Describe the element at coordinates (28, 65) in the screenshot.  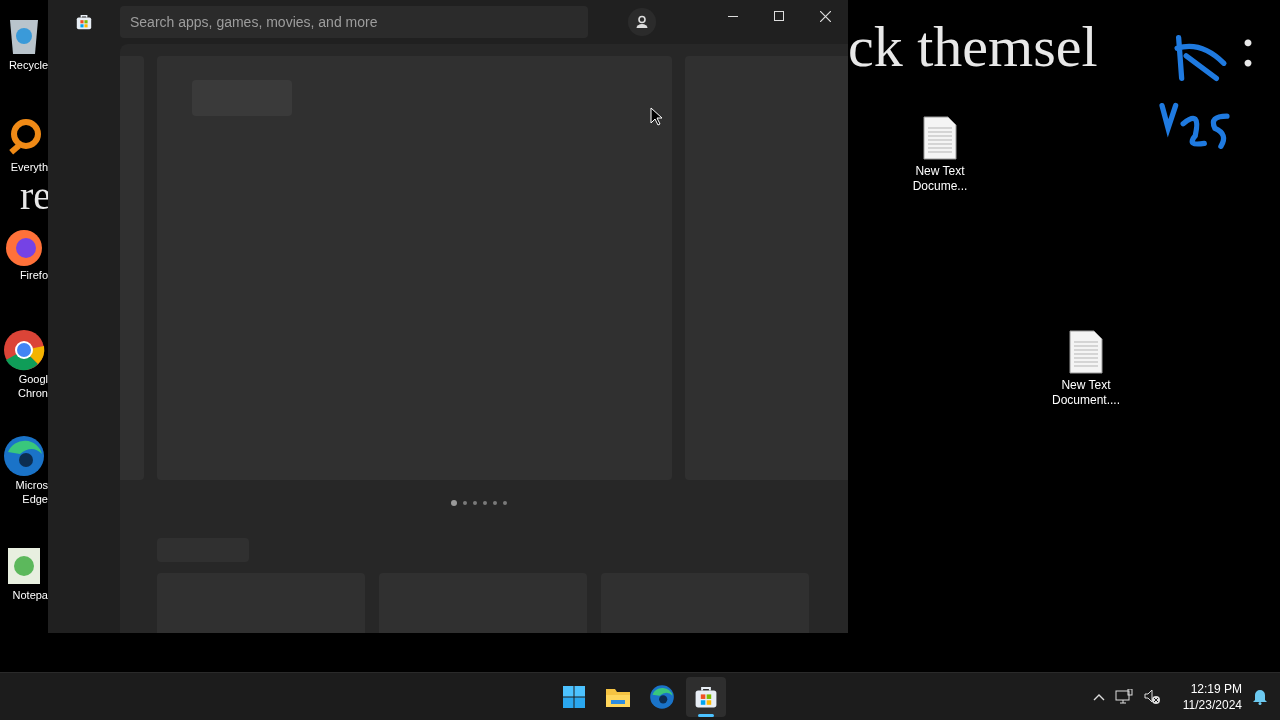
I see `desktop-icon-label: Recycle` at that location.